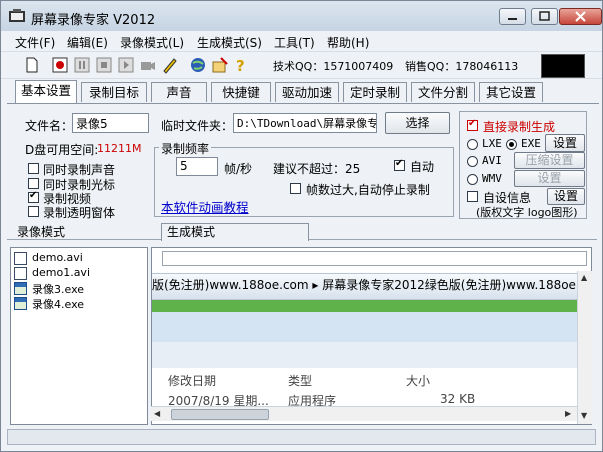 This screenshot has width=603, height=452. What do you see at coordinates (563, 66) in the screenshot?
I see `preview-box` at bounding box center [563, 66].